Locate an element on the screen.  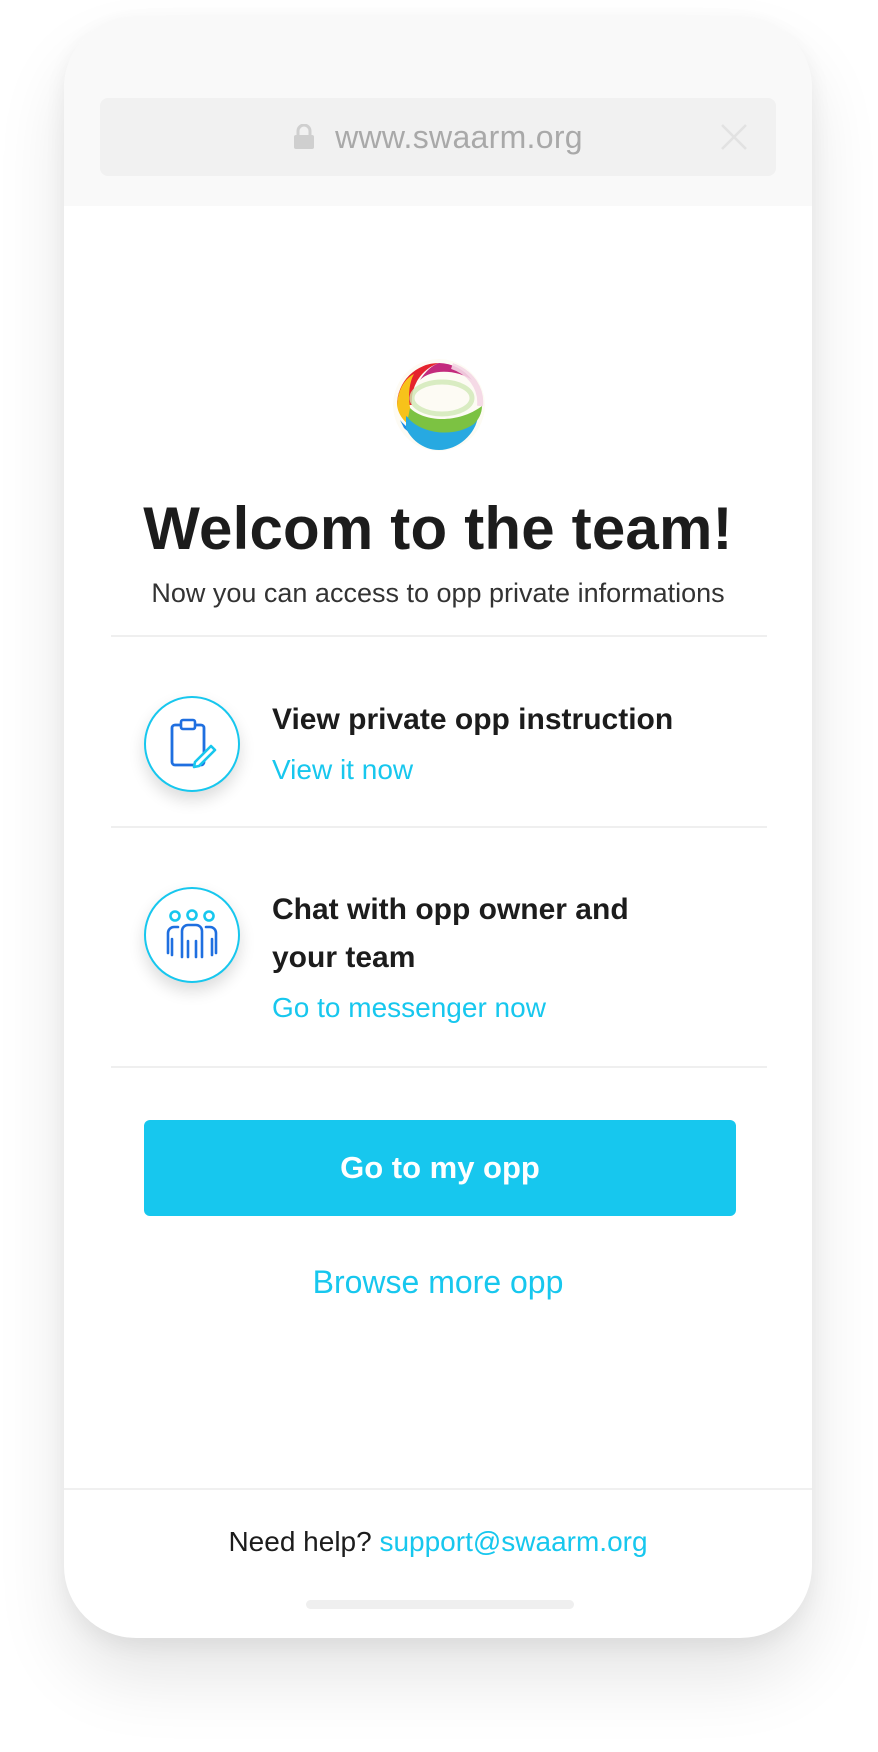
go-to-my-opp-button: Go to my opp is located at coordinates (440, 1168).